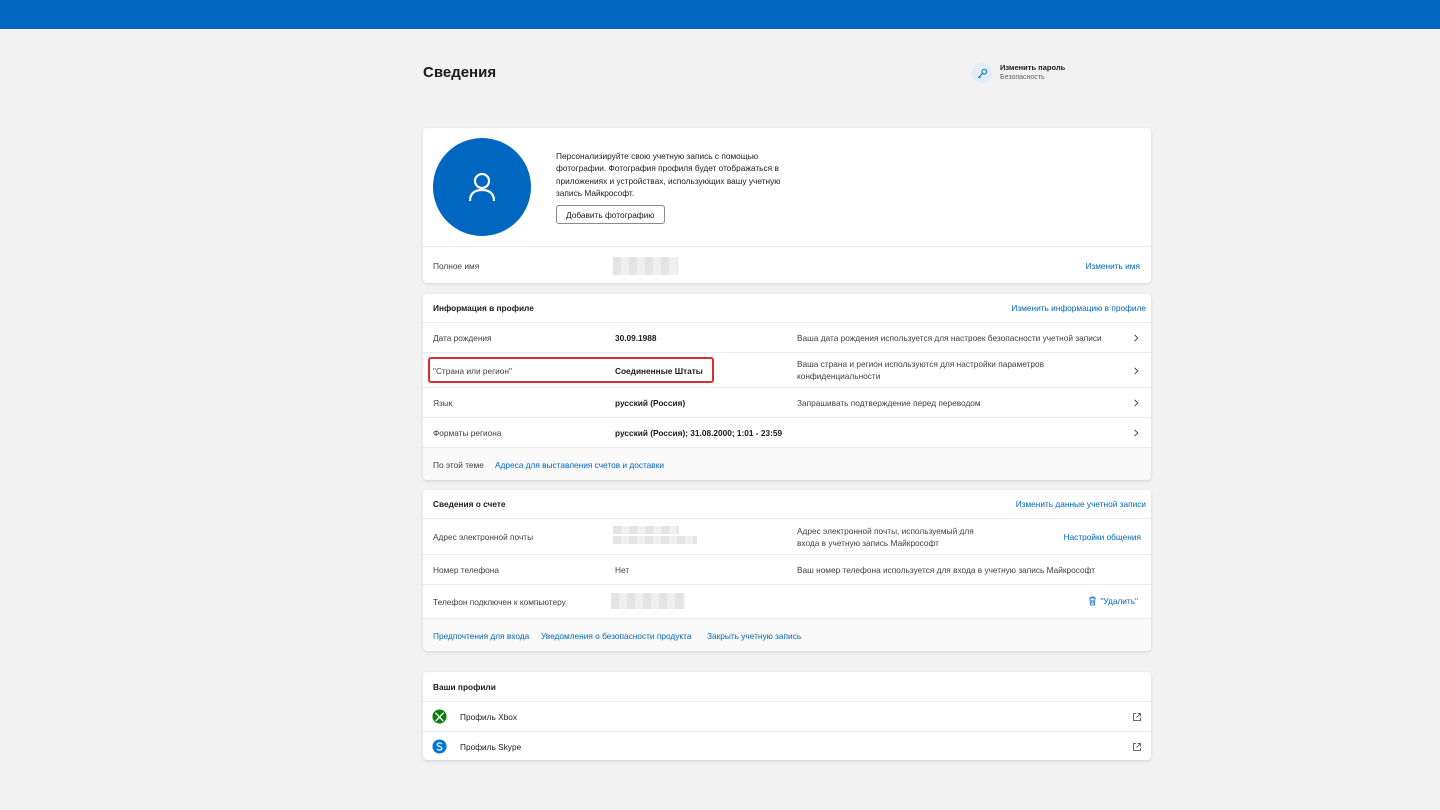  What do you see at coordinates (491, 747) in the screenshot?
I see `skype-profile-label: Профиль Skype` at bounding box center [491, 747].